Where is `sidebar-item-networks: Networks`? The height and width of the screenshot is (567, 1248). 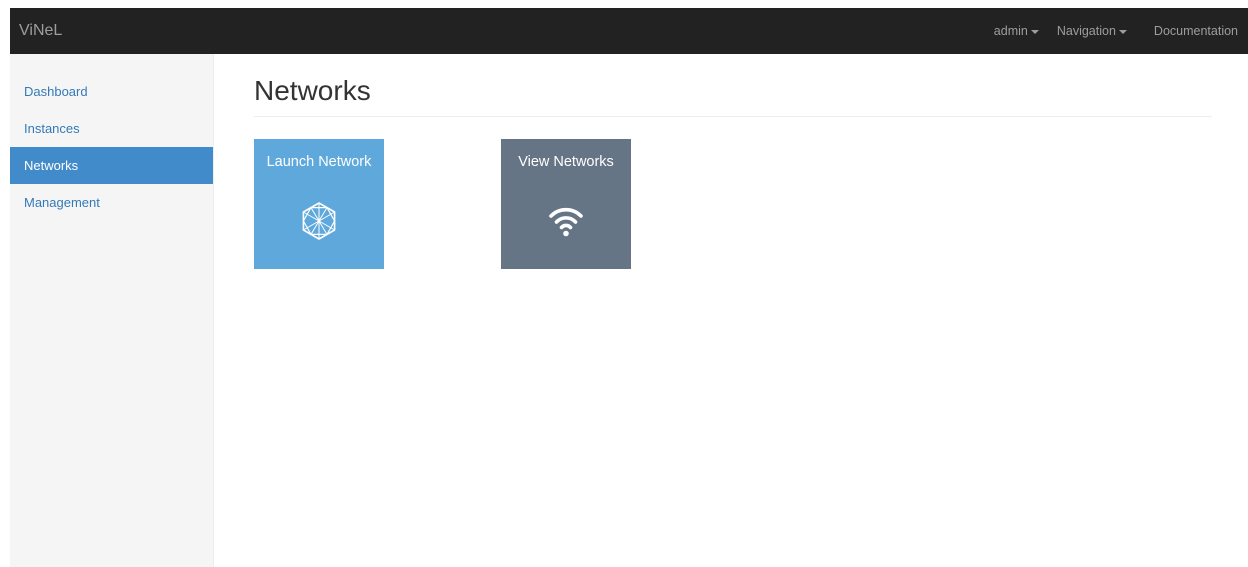
sidebar-item-networks: Networks is located at coordinates (111, 165).